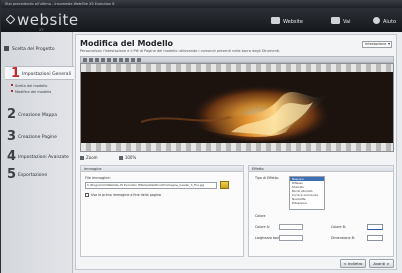 This screenshot has width=402, height=273. Describe the element at coordinates (47, 74) in the screenshot. I see `step-label: Impostazioni Generali` at that location.